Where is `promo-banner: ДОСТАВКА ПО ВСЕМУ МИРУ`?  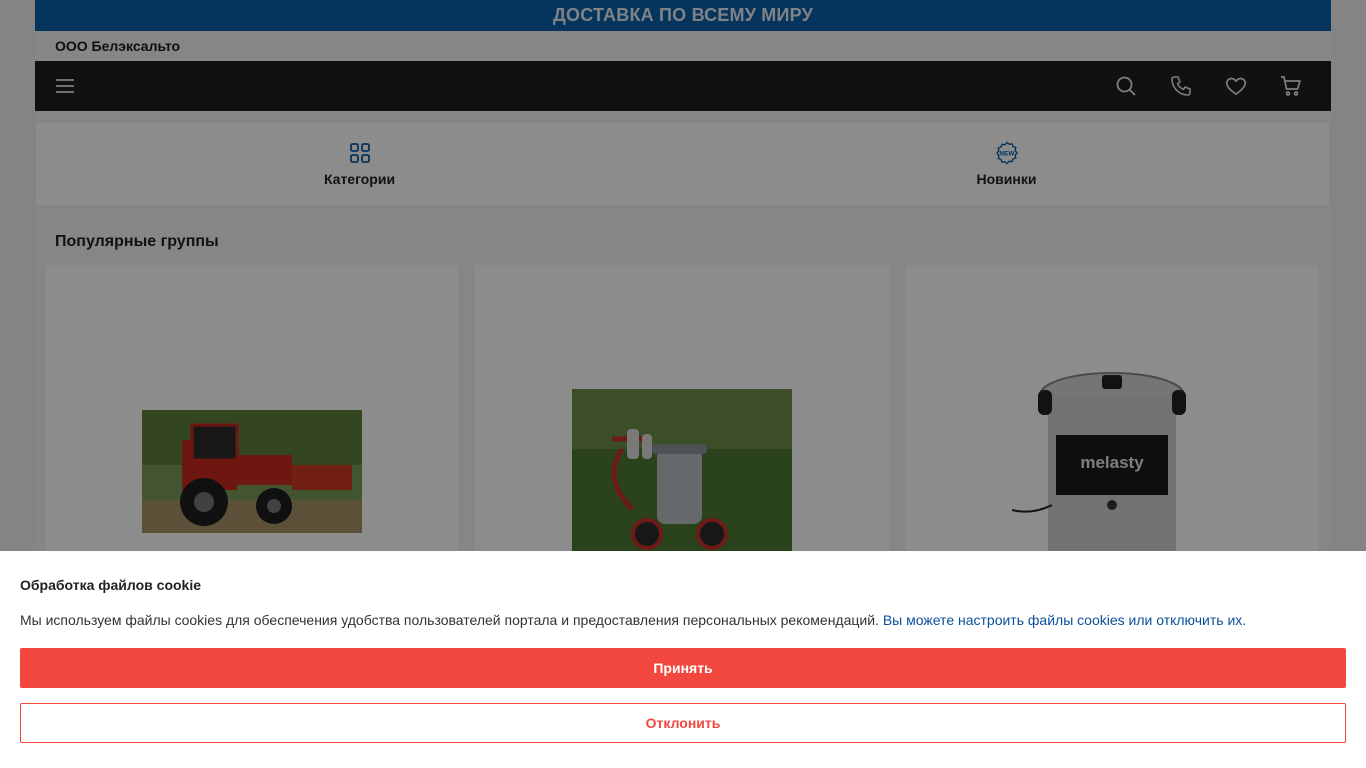 promo-banner: ДОСТАВКА ПО ВСЕМУ МИРУ is located at coordinates (683, 15).